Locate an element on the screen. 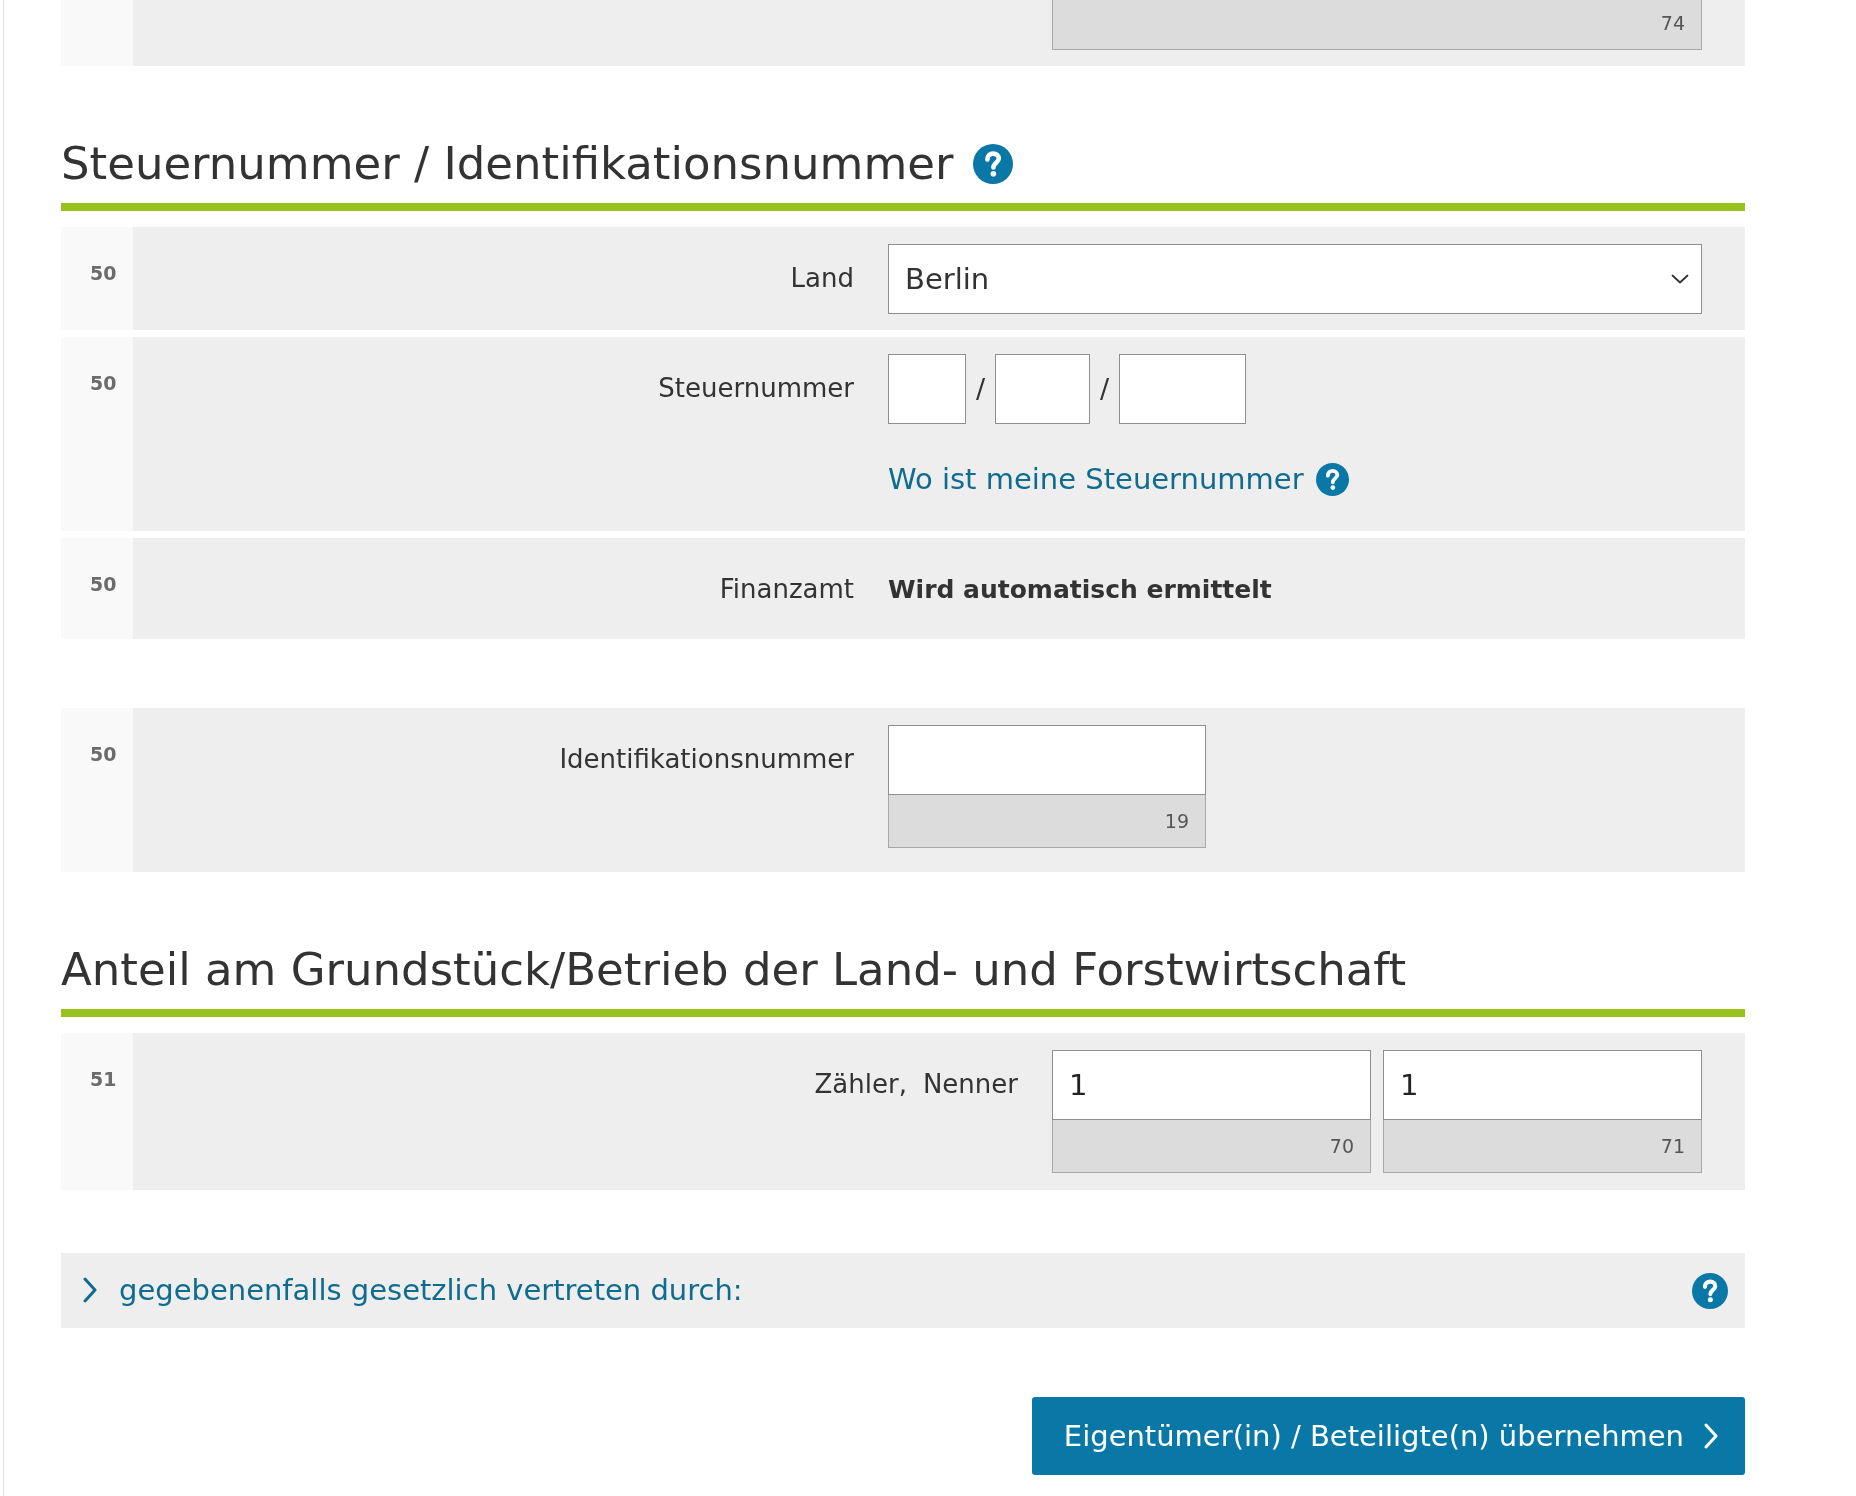 This screenshot has height=1496, width=1856. text-input is located at coordinates (1047, 760).